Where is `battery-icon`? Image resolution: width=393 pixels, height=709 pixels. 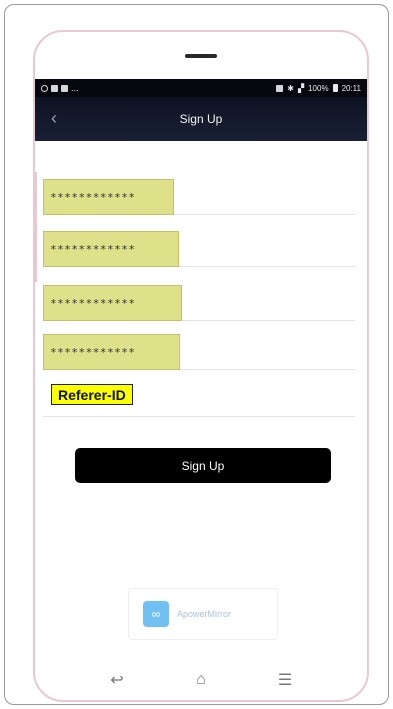 battery-icon is located at coordinates (335, 88).